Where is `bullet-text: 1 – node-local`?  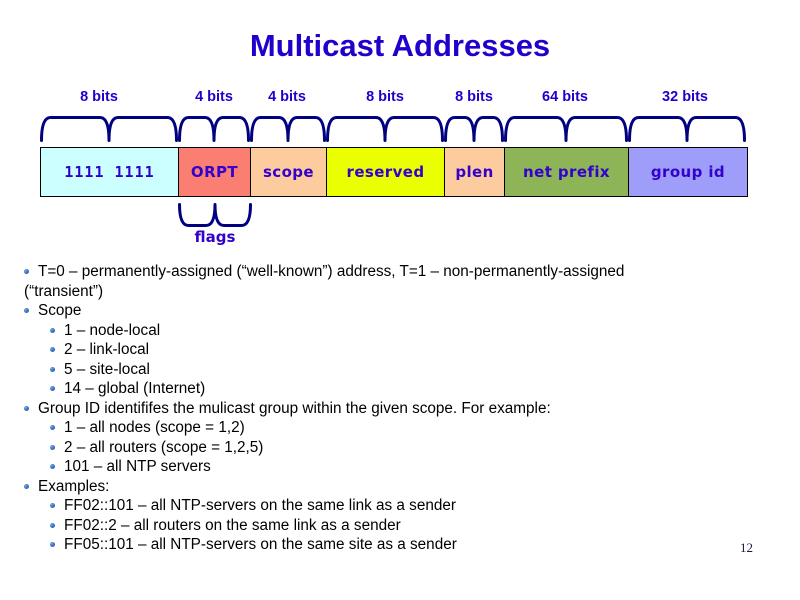
bullet-text: 1 – node-local is located at coordinates (112, 330).